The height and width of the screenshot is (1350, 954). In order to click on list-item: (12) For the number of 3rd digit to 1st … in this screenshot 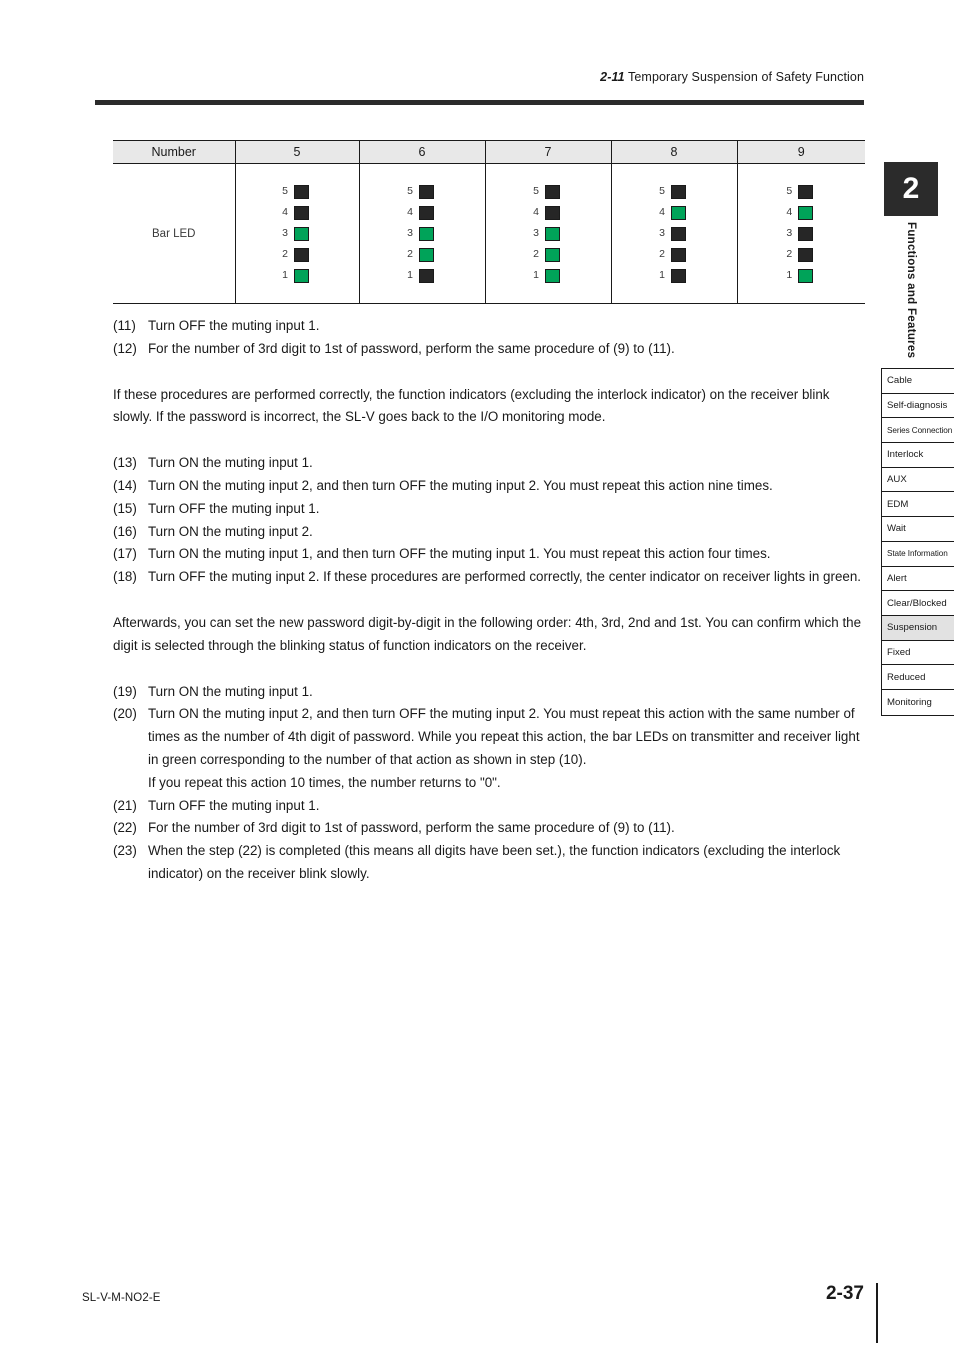, I will do `click(489, 349)`.